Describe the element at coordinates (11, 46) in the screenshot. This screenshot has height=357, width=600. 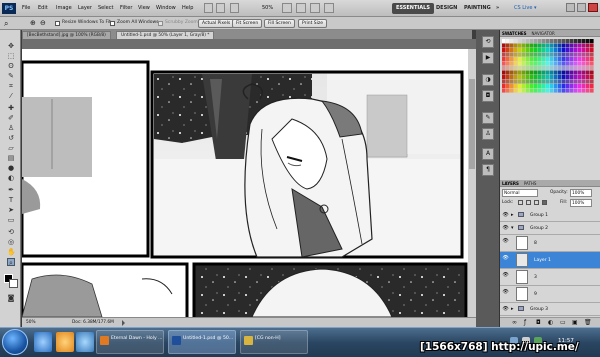
I see `move-tool-icon: ✥` at that location.